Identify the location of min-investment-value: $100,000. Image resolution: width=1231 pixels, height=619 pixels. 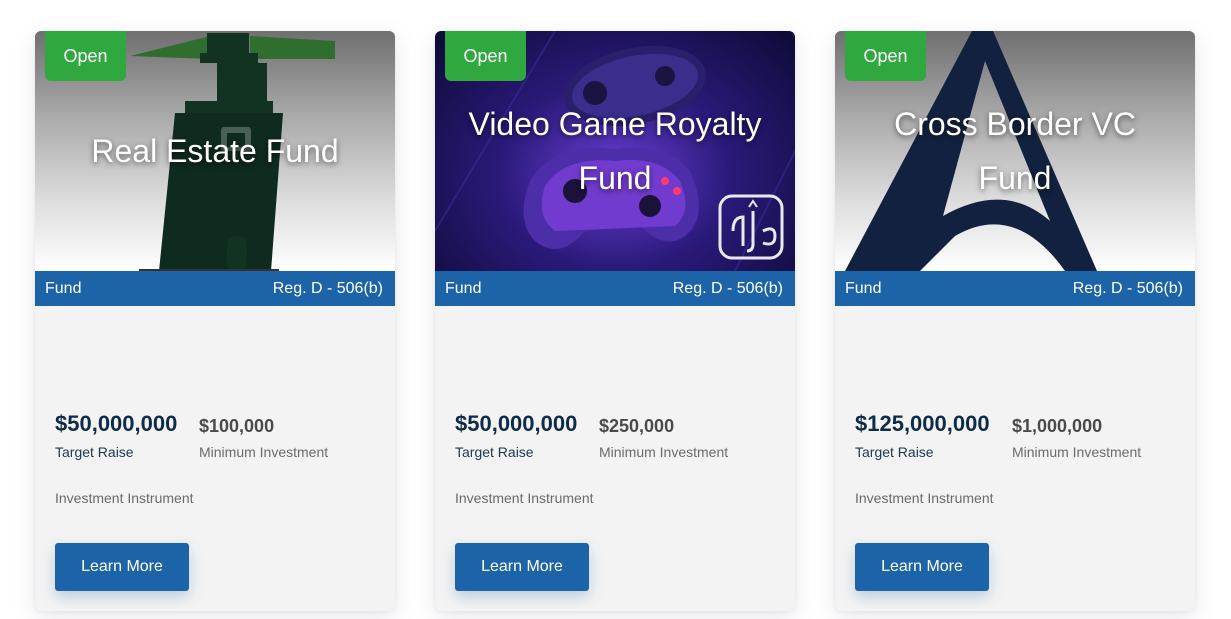
(237, 426).